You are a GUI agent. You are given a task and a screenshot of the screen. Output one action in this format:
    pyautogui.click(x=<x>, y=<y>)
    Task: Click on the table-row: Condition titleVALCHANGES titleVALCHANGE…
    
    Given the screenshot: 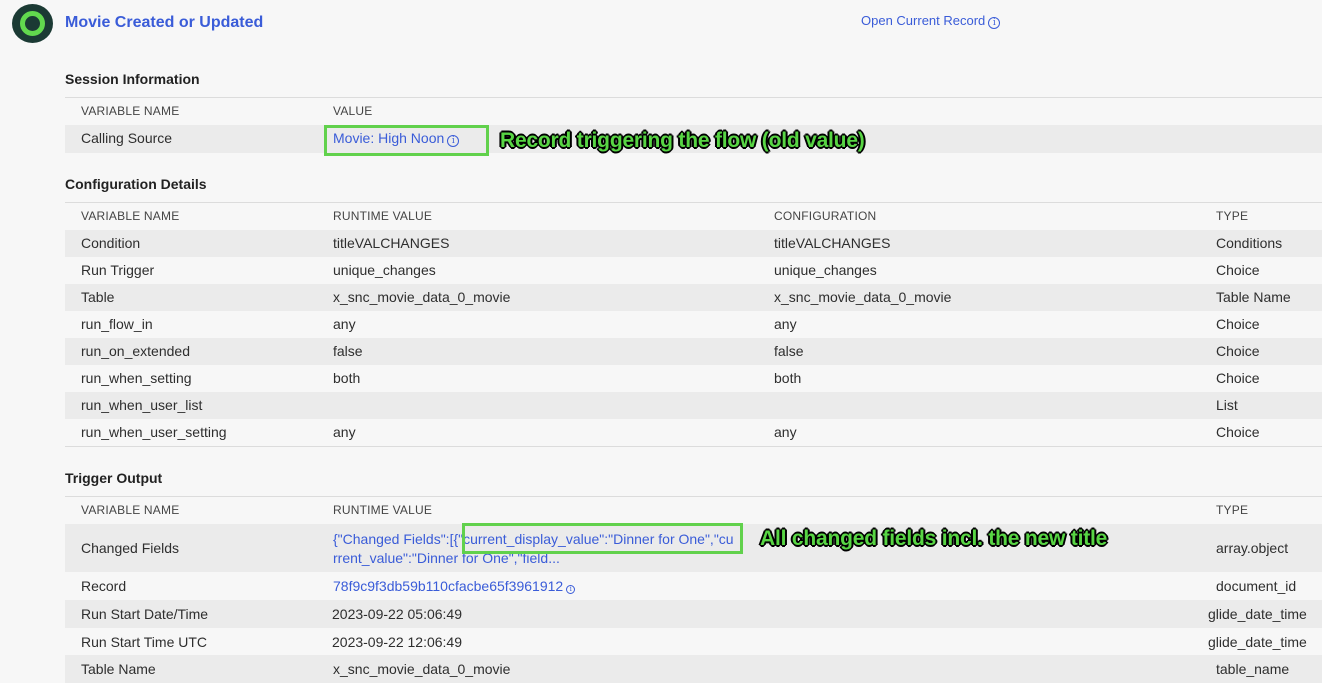 What is the action you would take?
    pyautogui.click(x=693, y=243)
    